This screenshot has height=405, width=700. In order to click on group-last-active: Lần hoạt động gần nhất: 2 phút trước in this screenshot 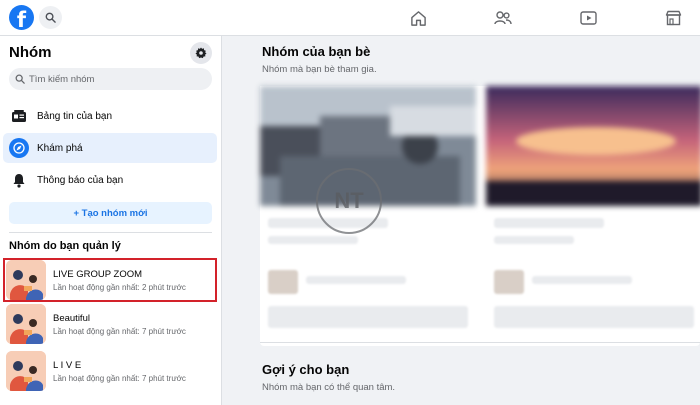, I will do `click(119, 287)`.